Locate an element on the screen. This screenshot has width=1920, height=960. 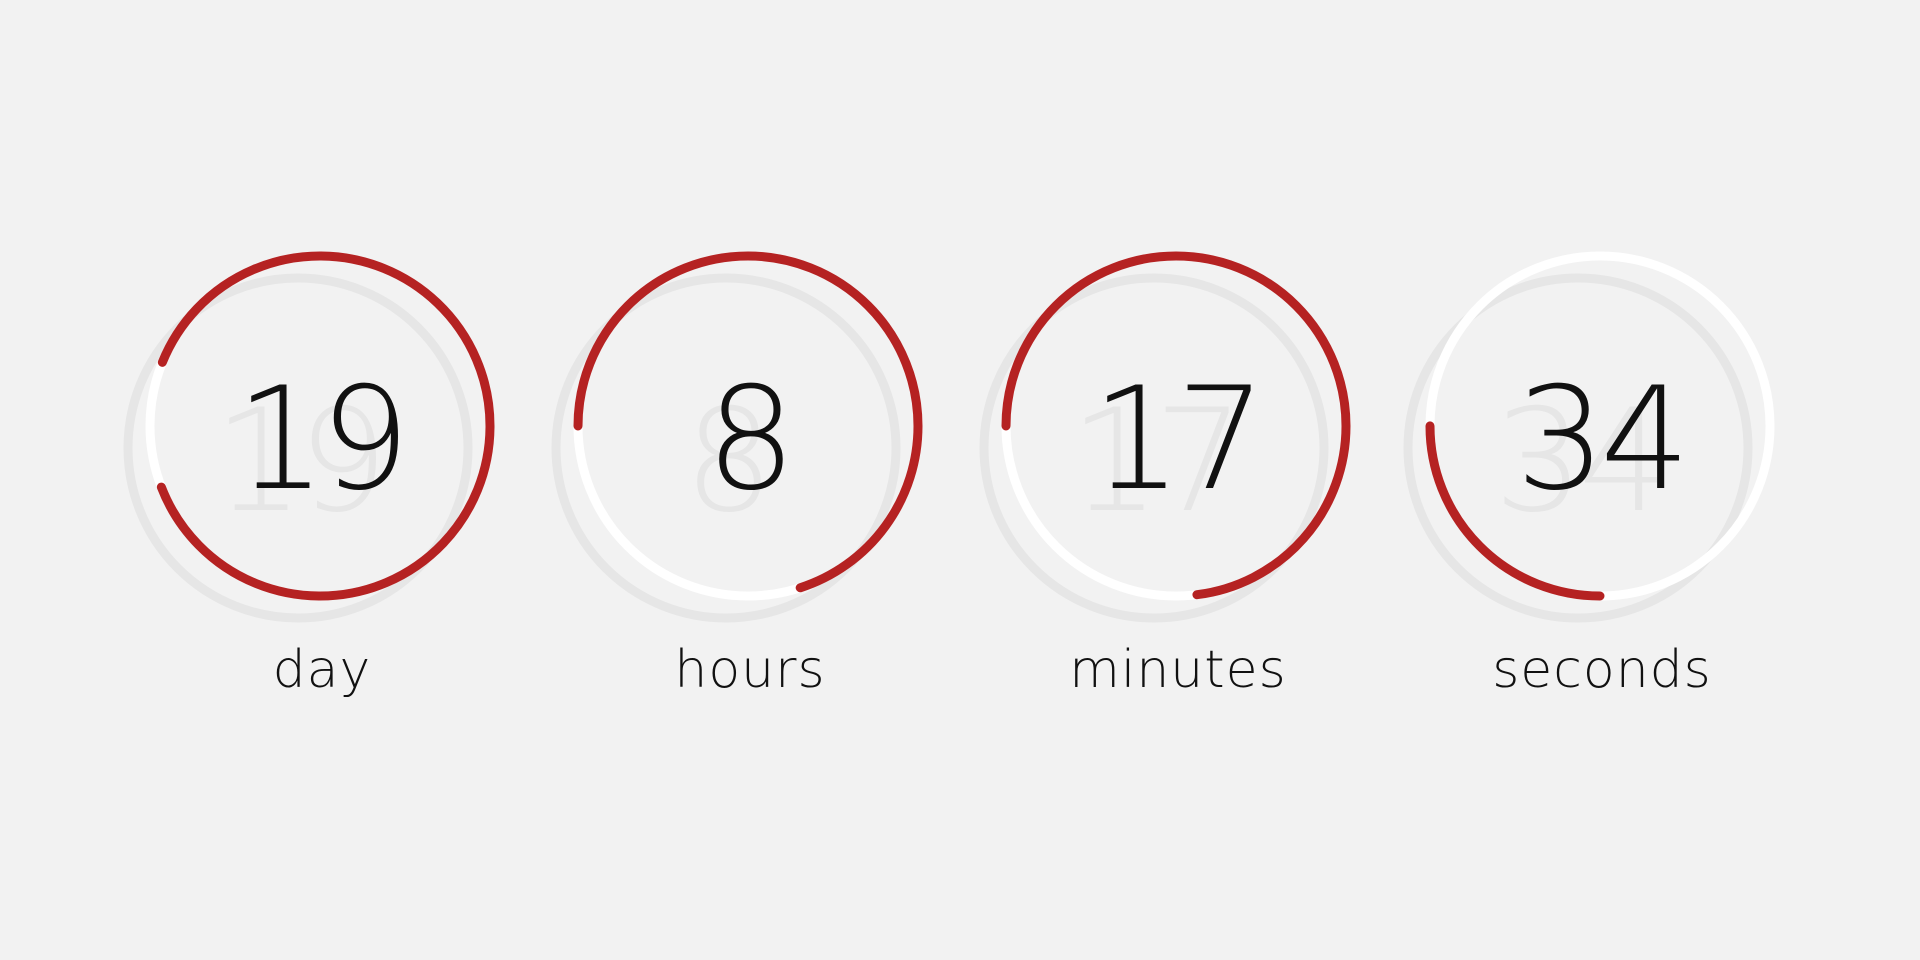
hours-label: hours is located at coordinates (750, 670).